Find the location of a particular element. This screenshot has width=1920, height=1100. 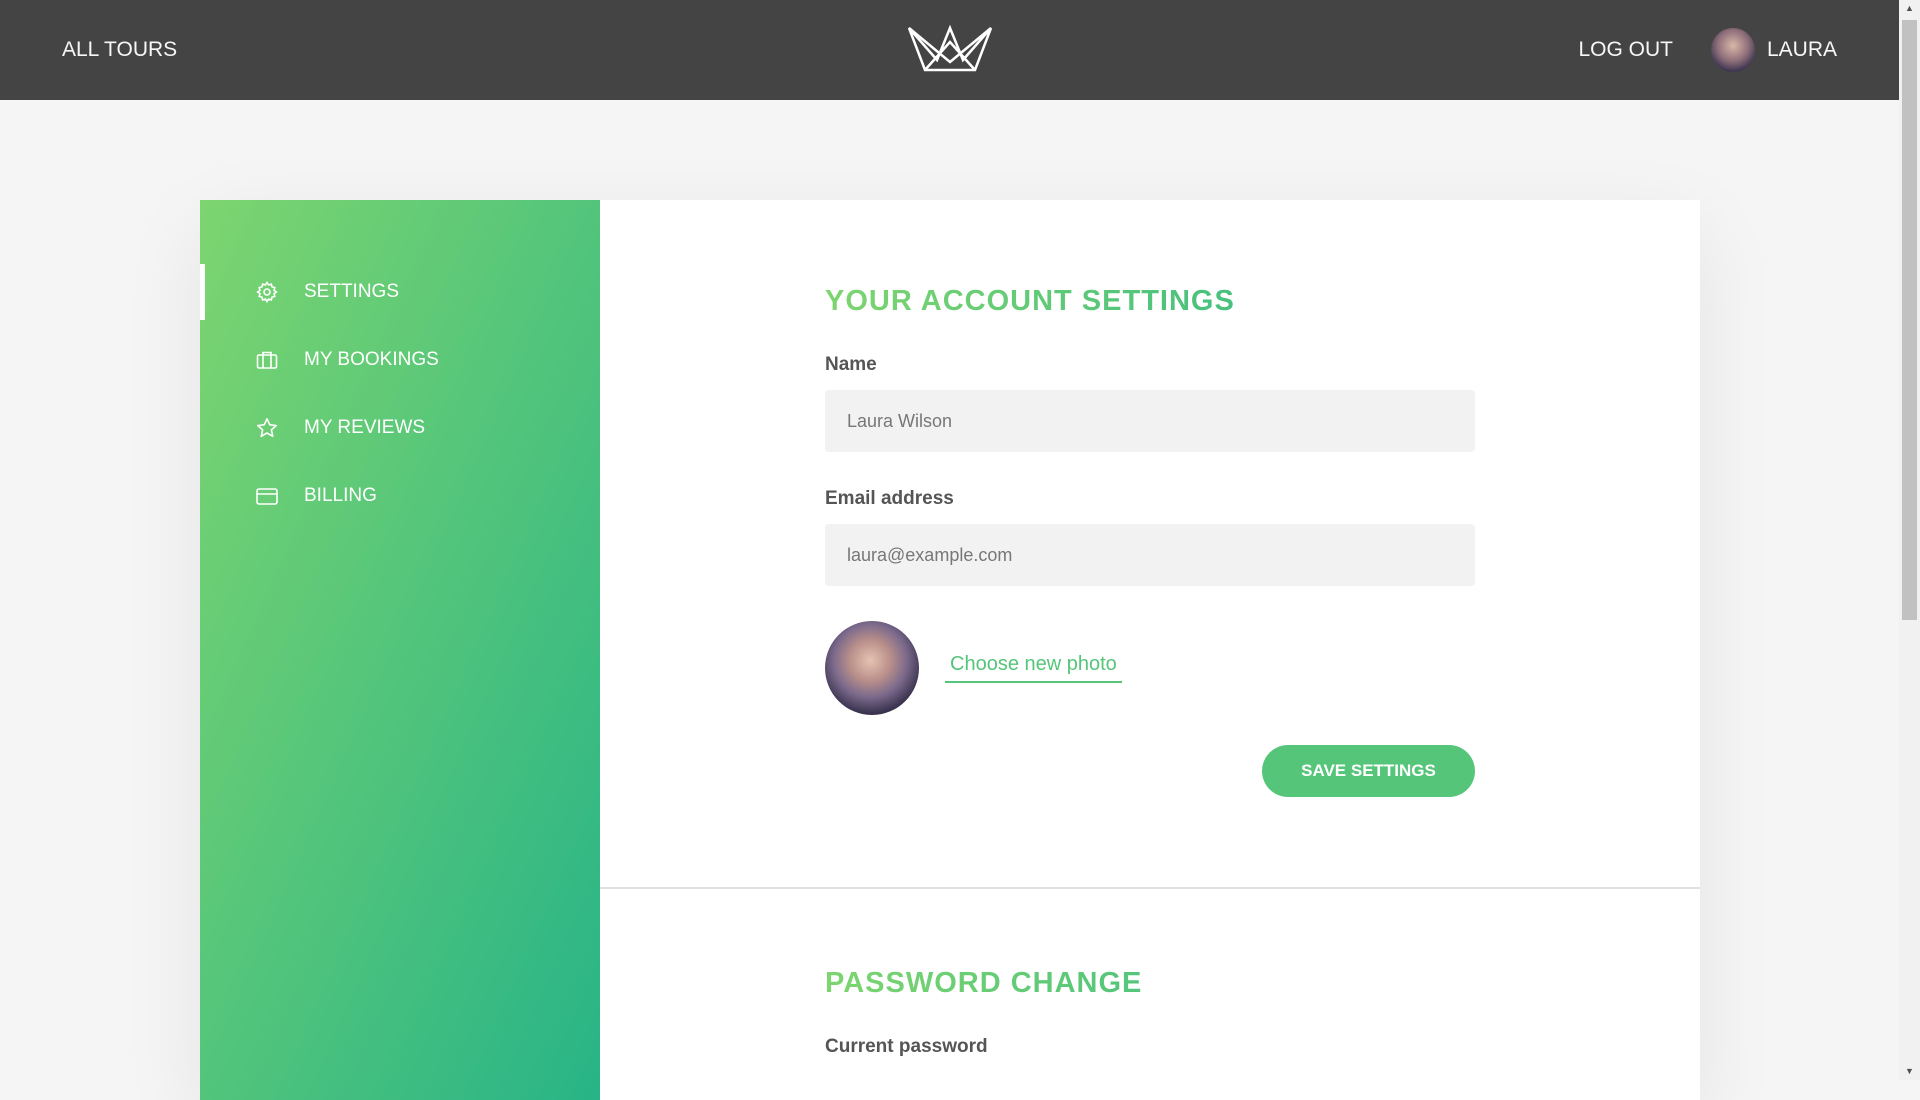

photo-row: Choose new photo is located at coordinates (1150, 668).